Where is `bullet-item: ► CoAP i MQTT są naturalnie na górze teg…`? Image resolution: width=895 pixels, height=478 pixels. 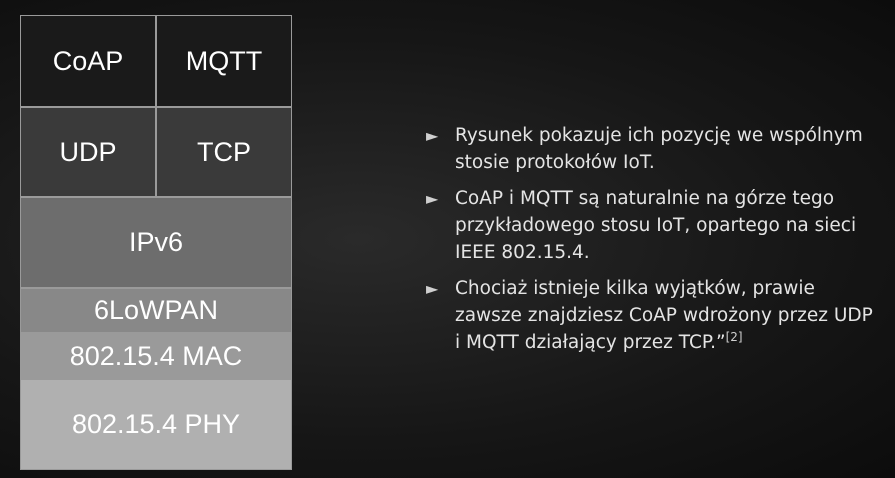
bullet-item: ► CoAP i MQTT są naturalnie na górze teg… is located at coordinates (653, 225).